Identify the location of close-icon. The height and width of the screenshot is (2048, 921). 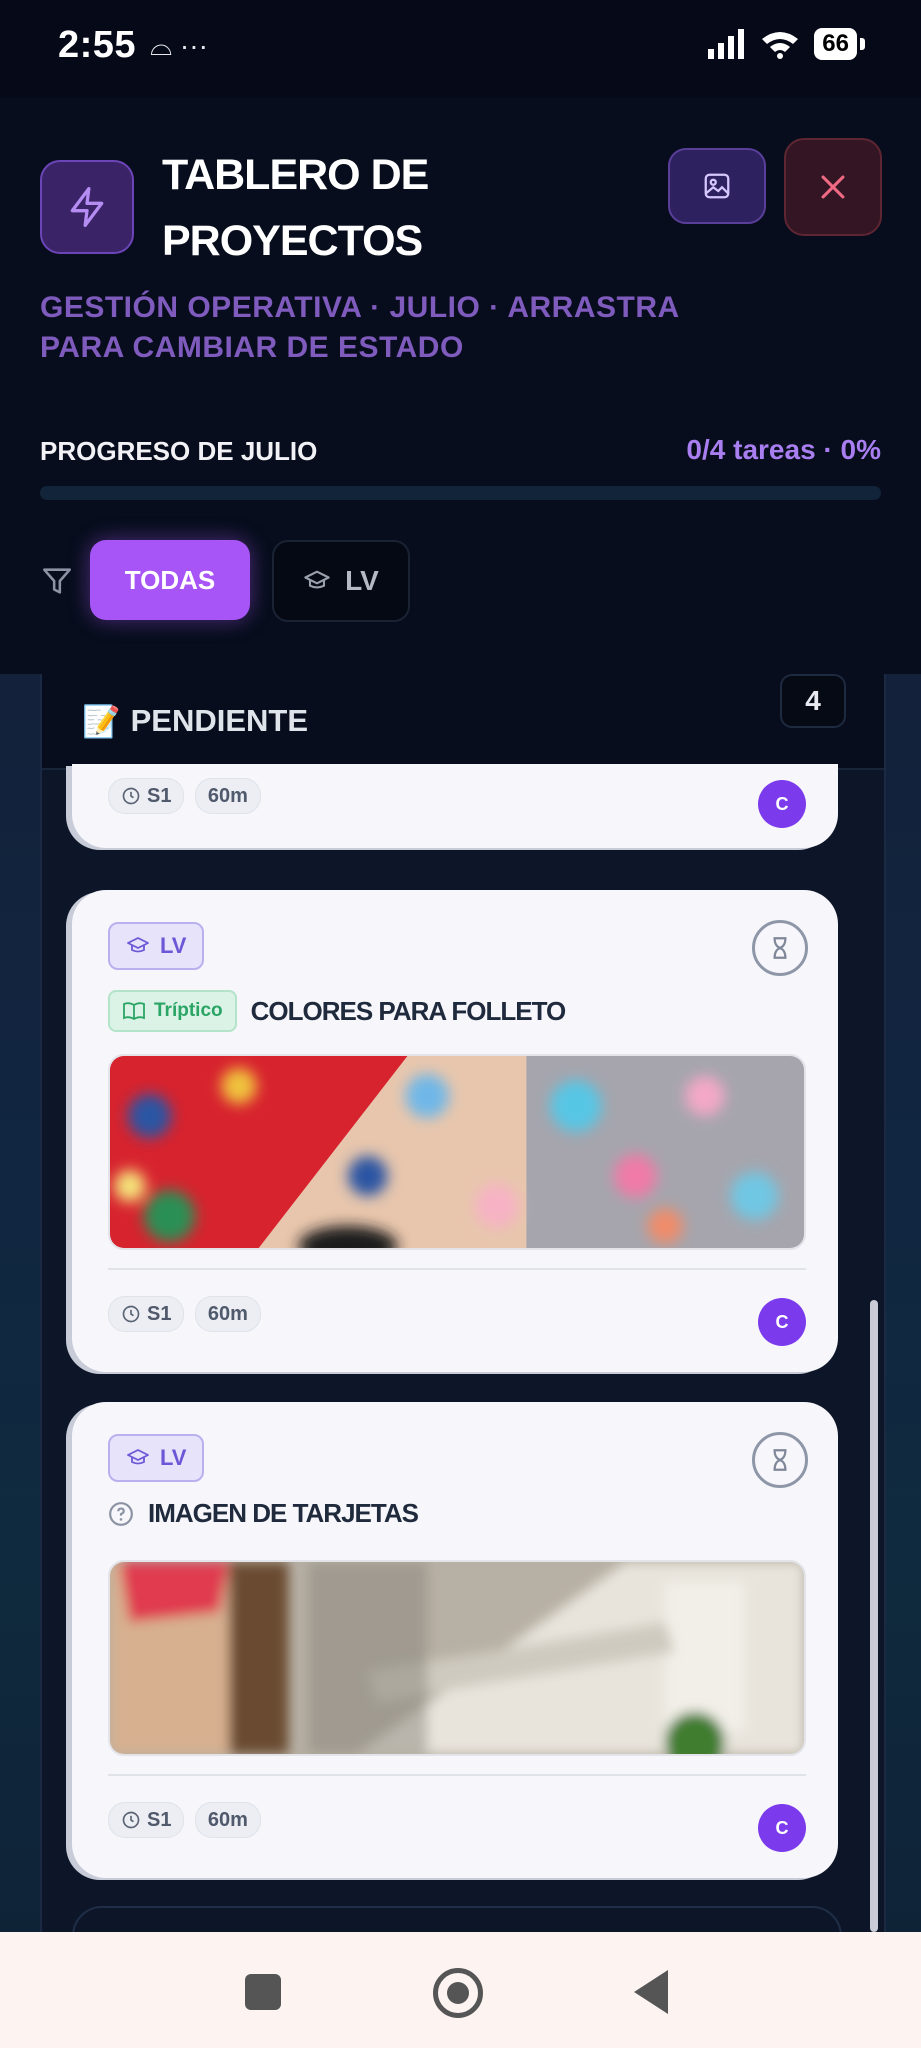
(833, 187).